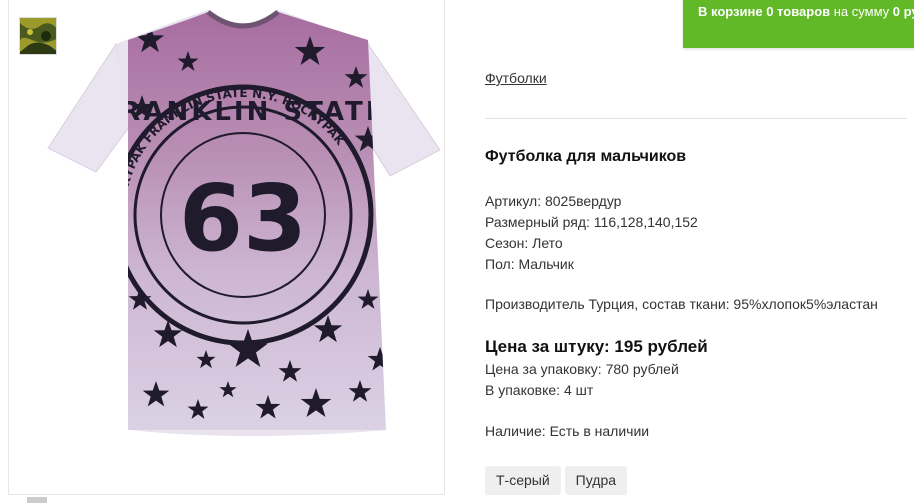 This screenshot has width=914, height=503. I want to click on color-option-powder: Пудра, so click(596, 480).